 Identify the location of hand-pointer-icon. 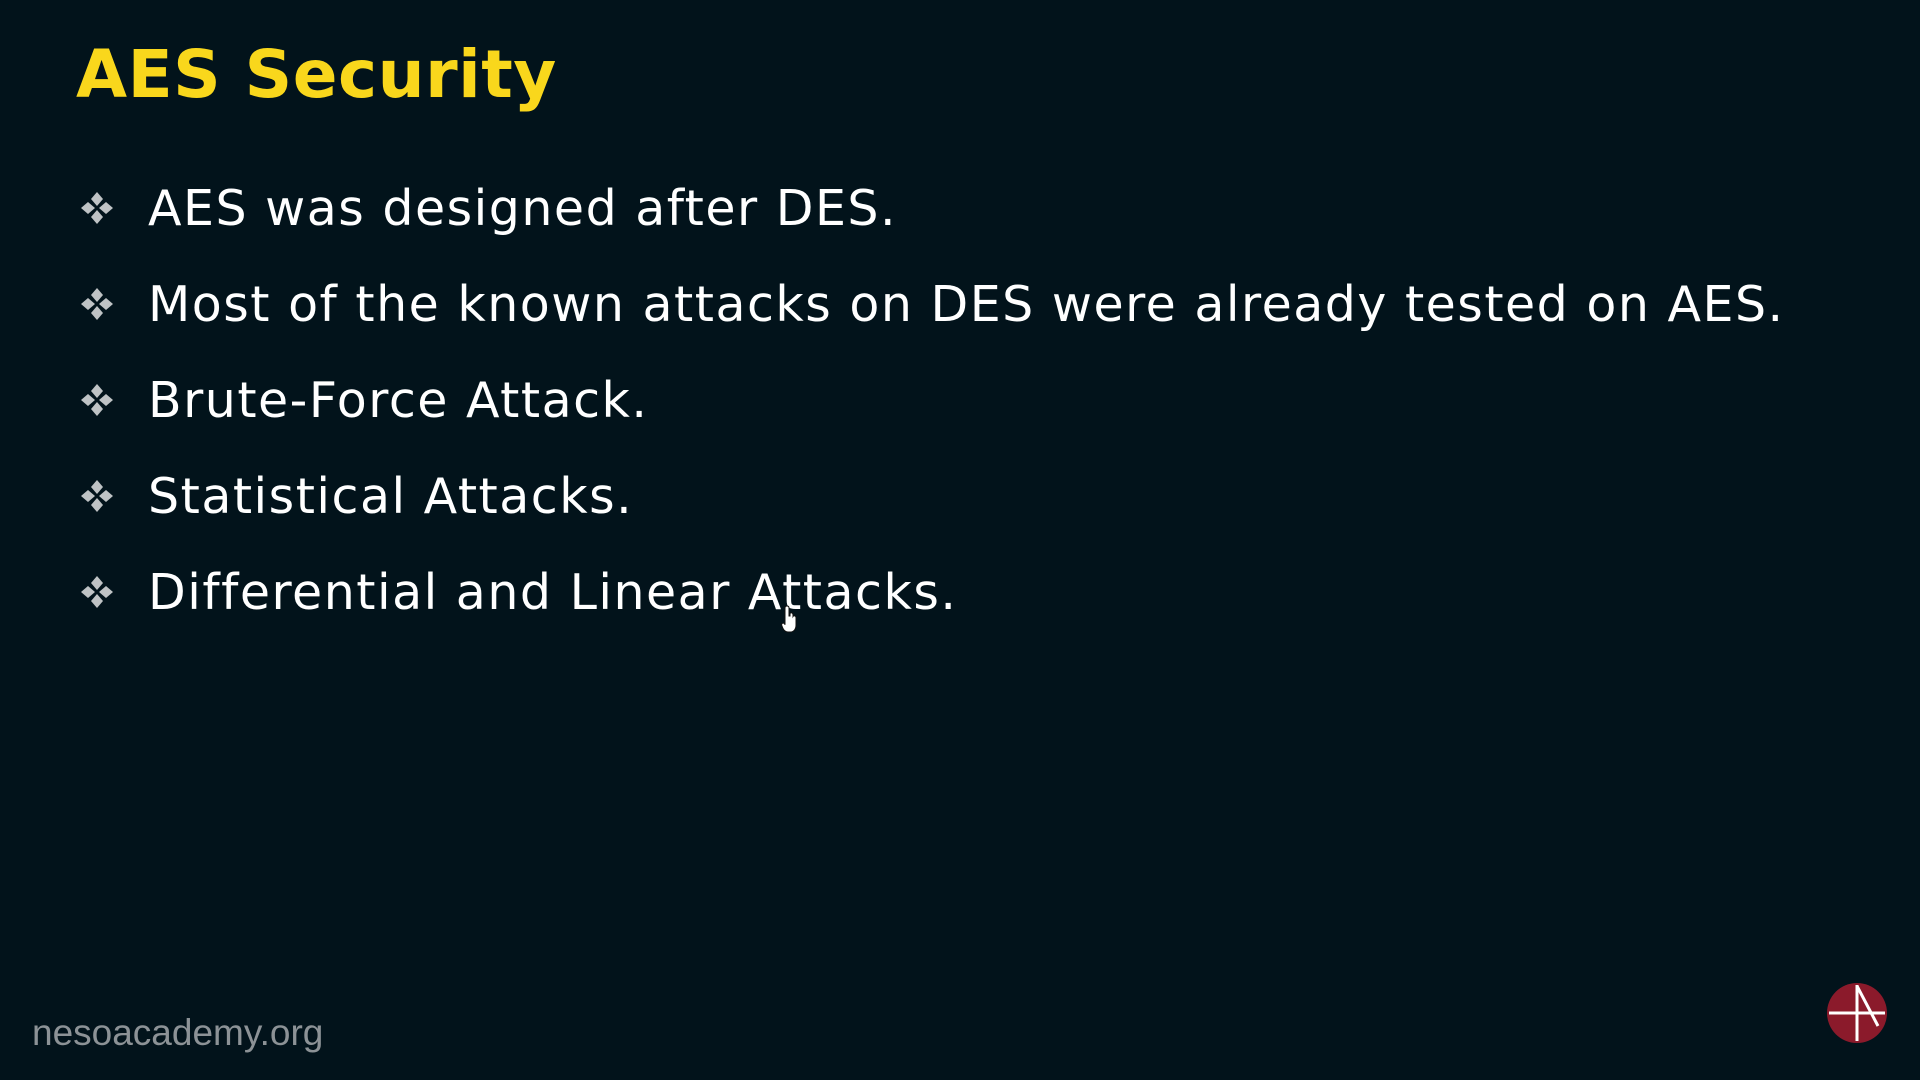
(790, 619).